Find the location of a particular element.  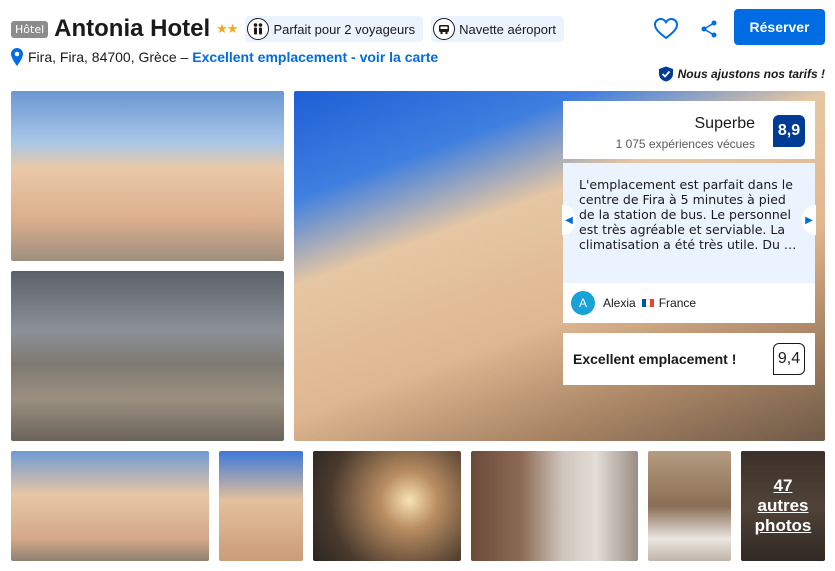

reserve-button: Réserver is located at coordinates (779, 27).